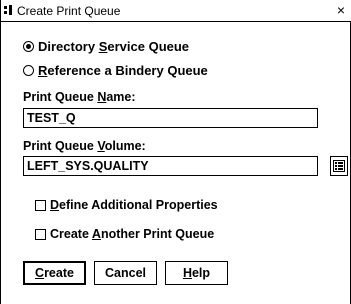 The height and width of the screenshot is (304, 351). I want to click on printer-queue-icon, so click(8, 10).